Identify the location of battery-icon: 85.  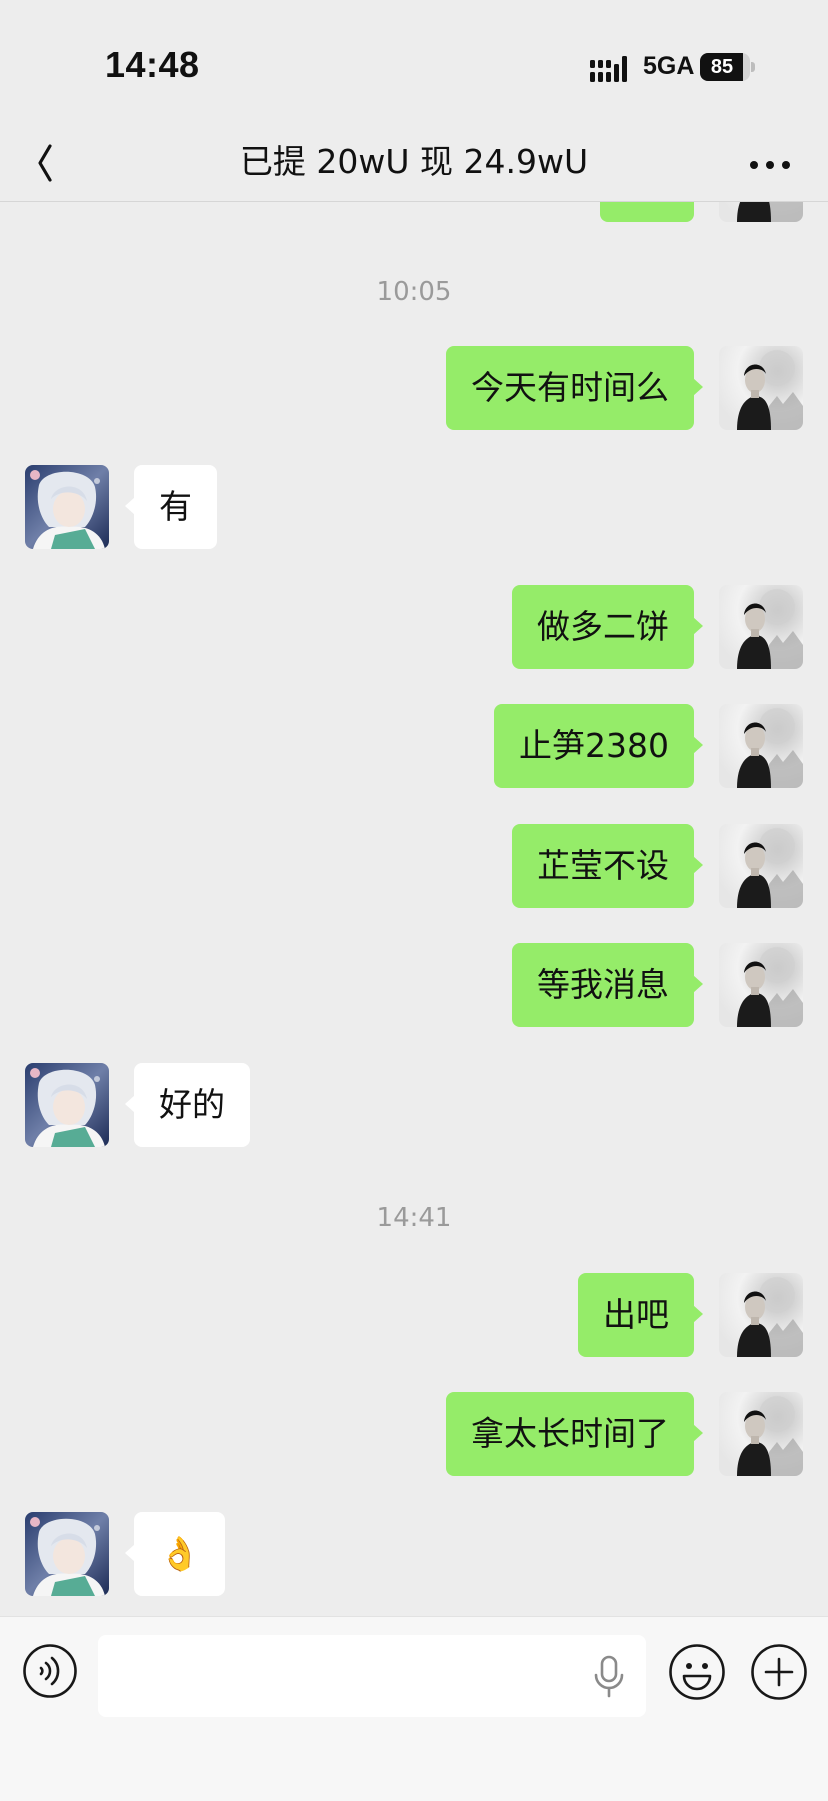
(728, 67).